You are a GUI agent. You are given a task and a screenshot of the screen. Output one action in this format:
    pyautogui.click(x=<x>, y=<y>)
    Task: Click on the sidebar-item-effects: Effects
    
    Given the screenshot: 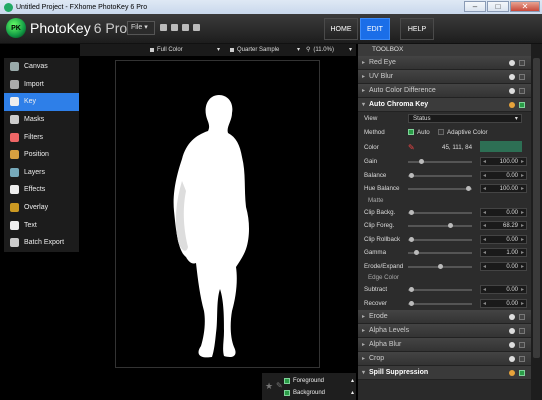 What is the action you would take?
    pyautogui.click(x=41, y=190)
    